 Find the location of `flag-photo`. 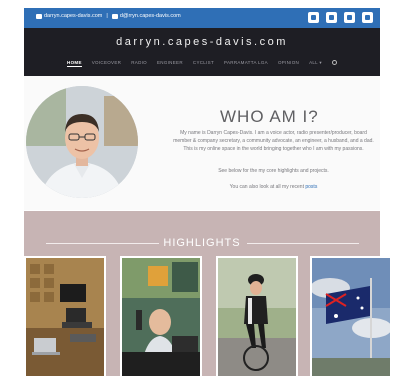

flag-photo is located at coordinates (351, 317).